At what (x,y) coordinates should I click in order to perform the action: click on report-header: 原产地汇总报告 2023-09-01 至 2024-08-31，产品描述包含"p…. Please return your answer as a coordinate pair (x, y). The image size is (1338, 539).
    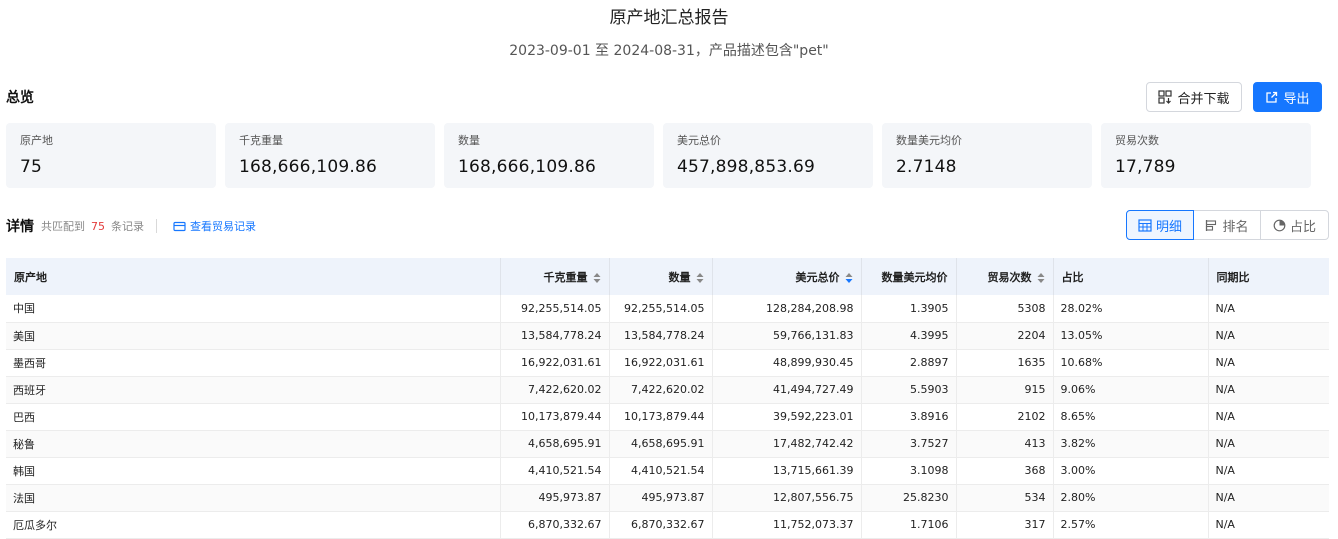
    Looking at the image, I should click on (669, 34).